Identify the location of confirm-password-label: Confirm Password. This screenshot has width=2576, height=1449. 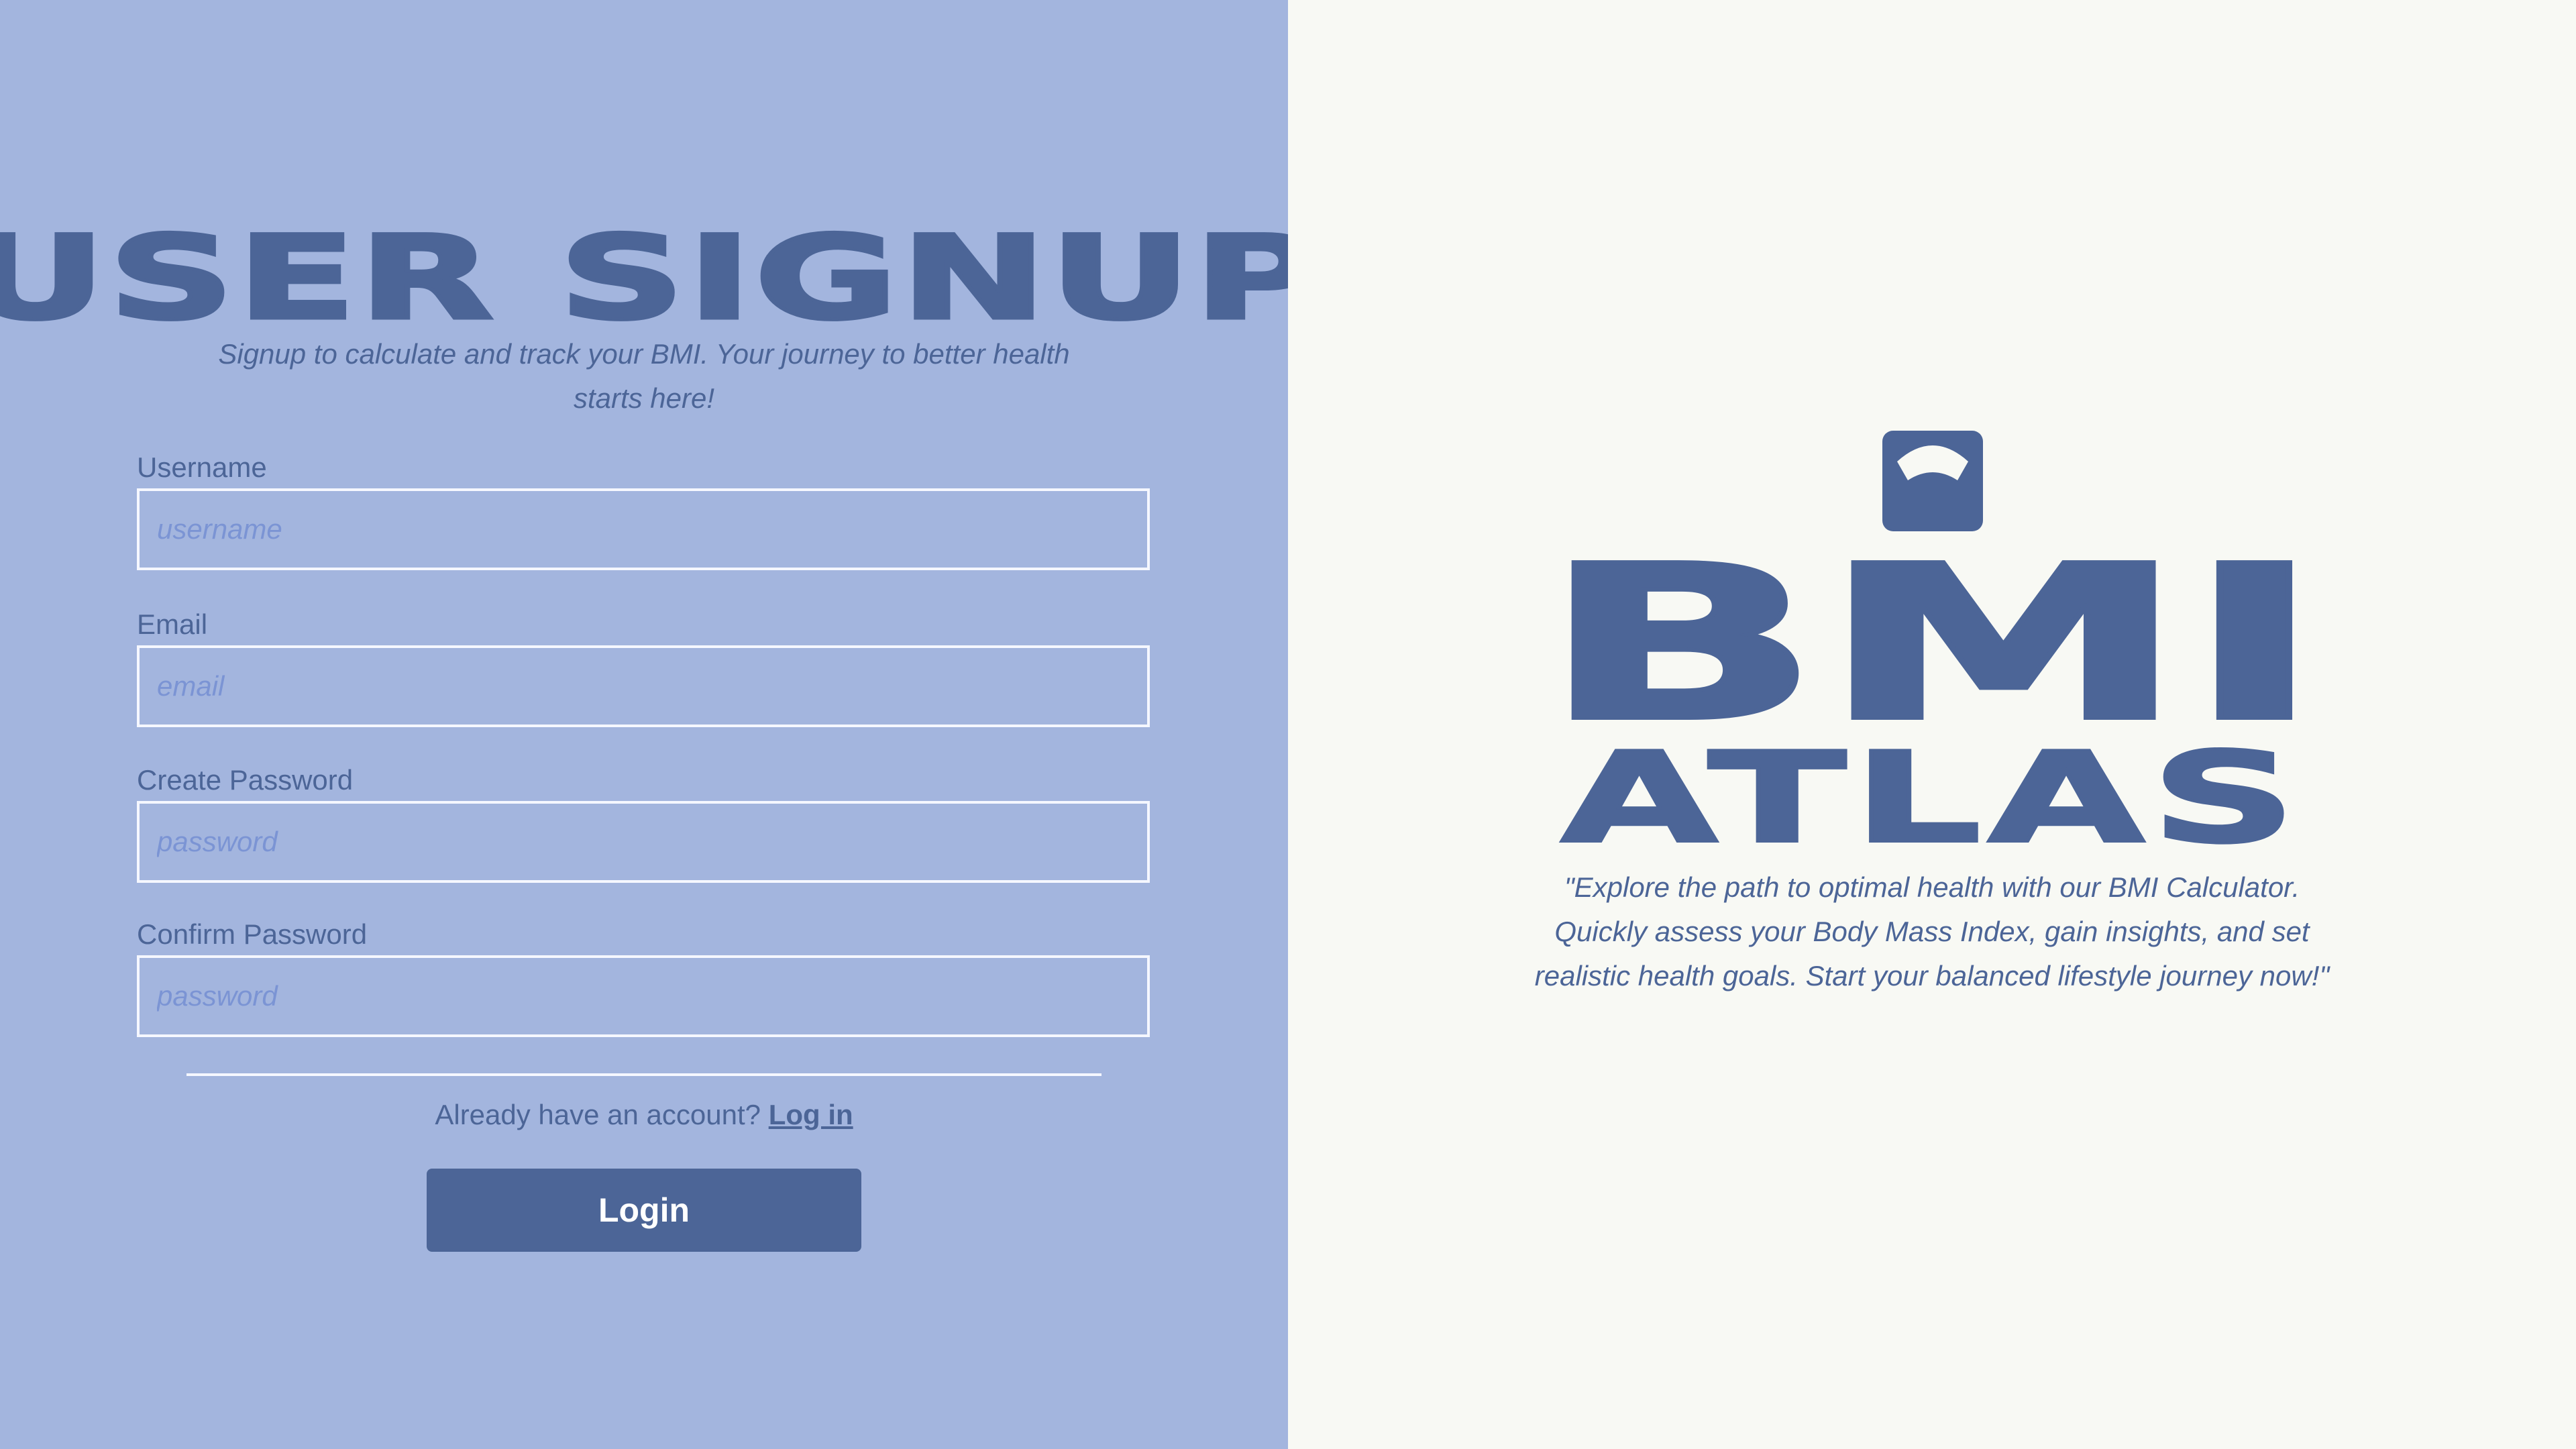
(252, 934).